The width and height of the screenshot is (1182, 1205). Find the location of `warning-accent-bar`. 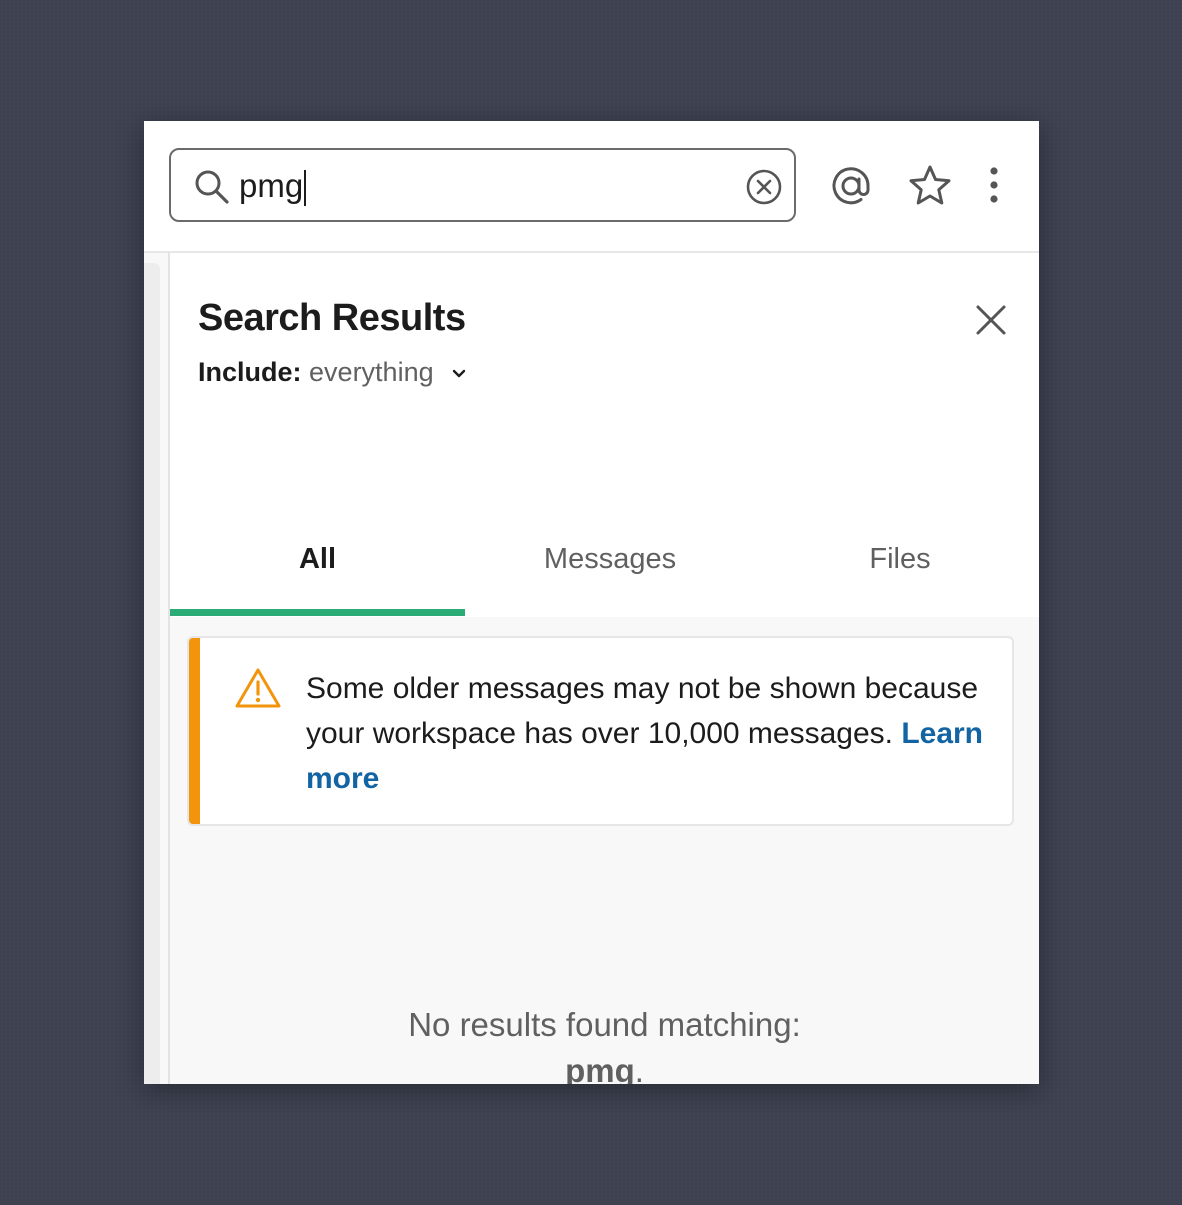

warning-accent-bar is located at coordinates (194, 731).